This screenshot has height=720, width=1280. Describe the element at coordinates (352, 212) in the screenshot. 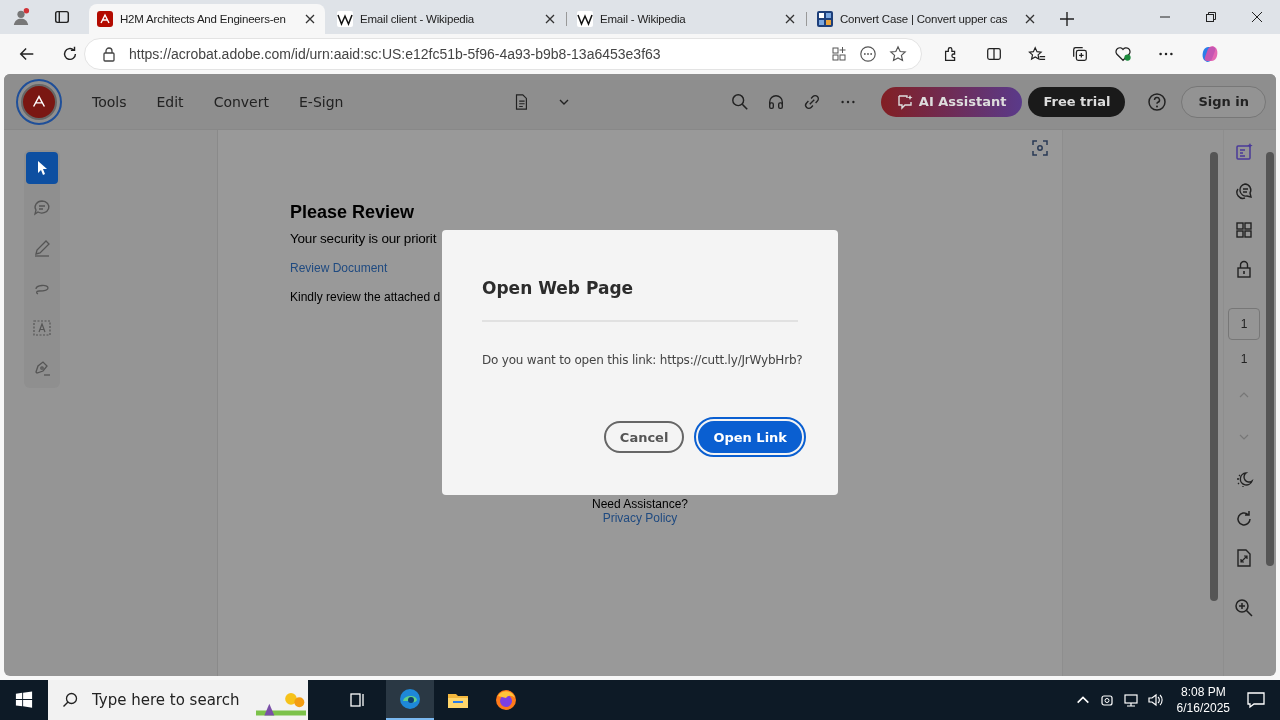

I see `document-heading: Please Review` at that location.